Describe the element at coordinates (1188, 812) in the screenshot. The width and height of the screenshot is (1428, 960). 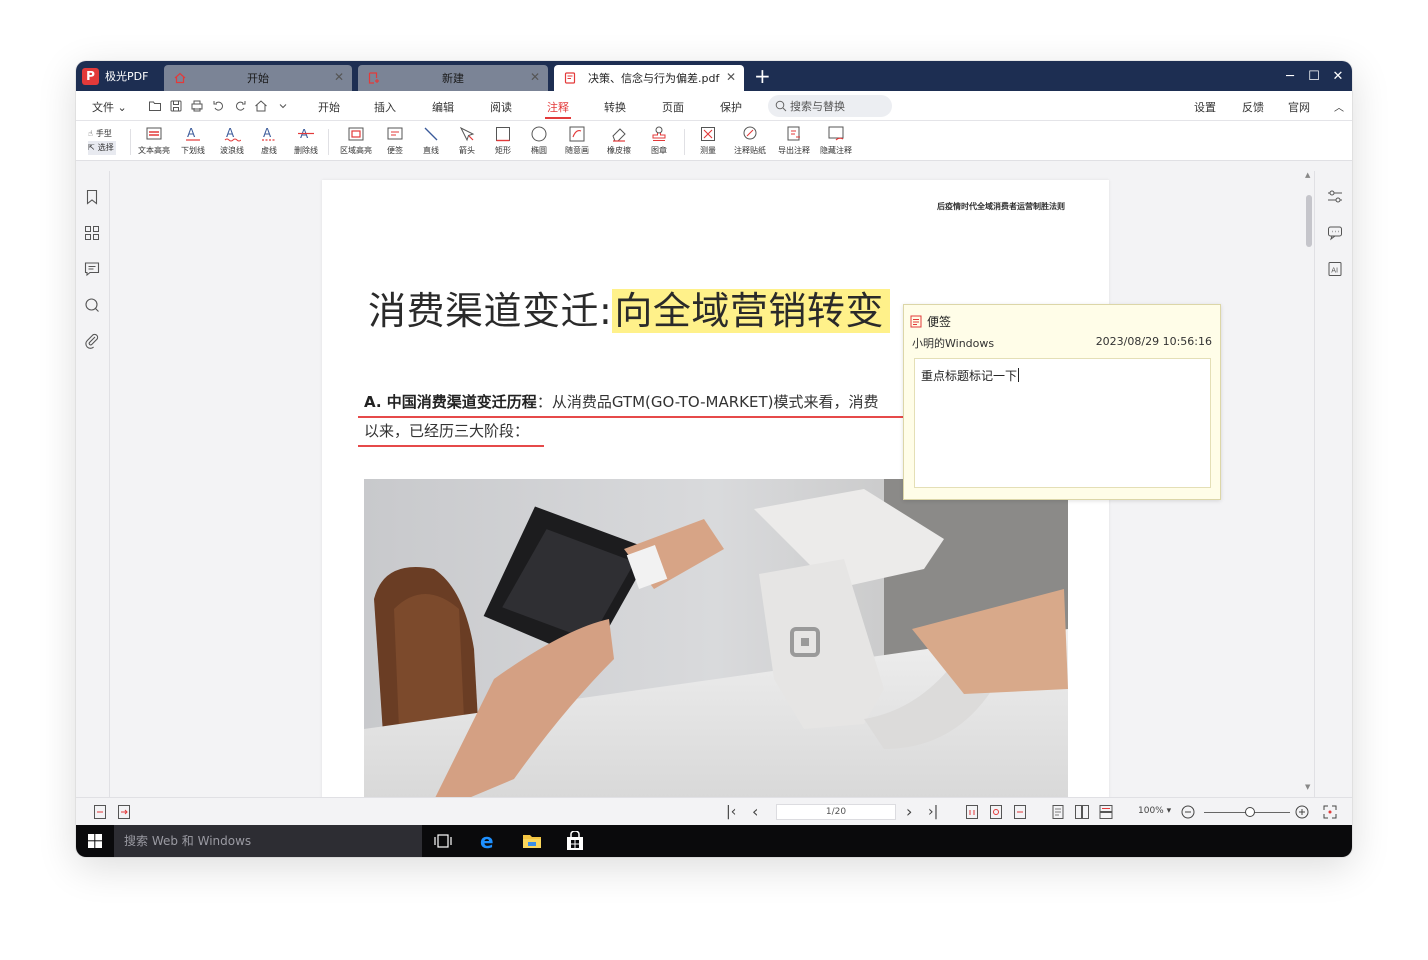
I see `zoom-out-icon` at that location.